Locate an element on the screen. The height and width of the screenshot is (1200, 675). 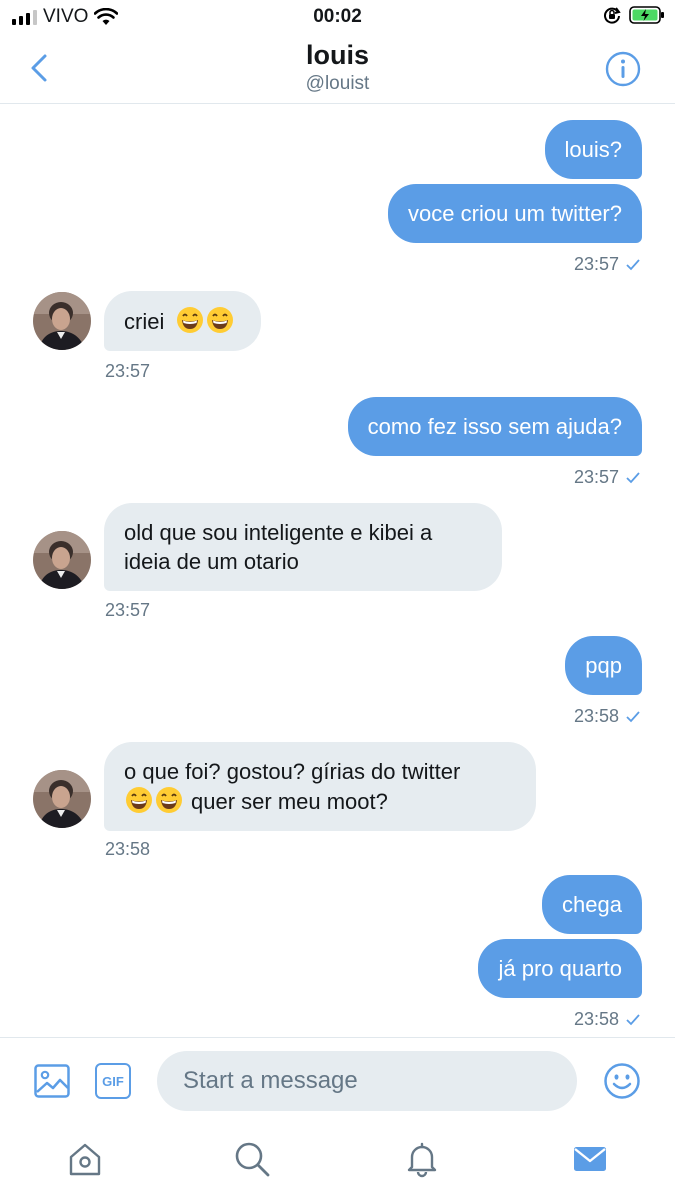
status-right is located at coordinates (634, 15).